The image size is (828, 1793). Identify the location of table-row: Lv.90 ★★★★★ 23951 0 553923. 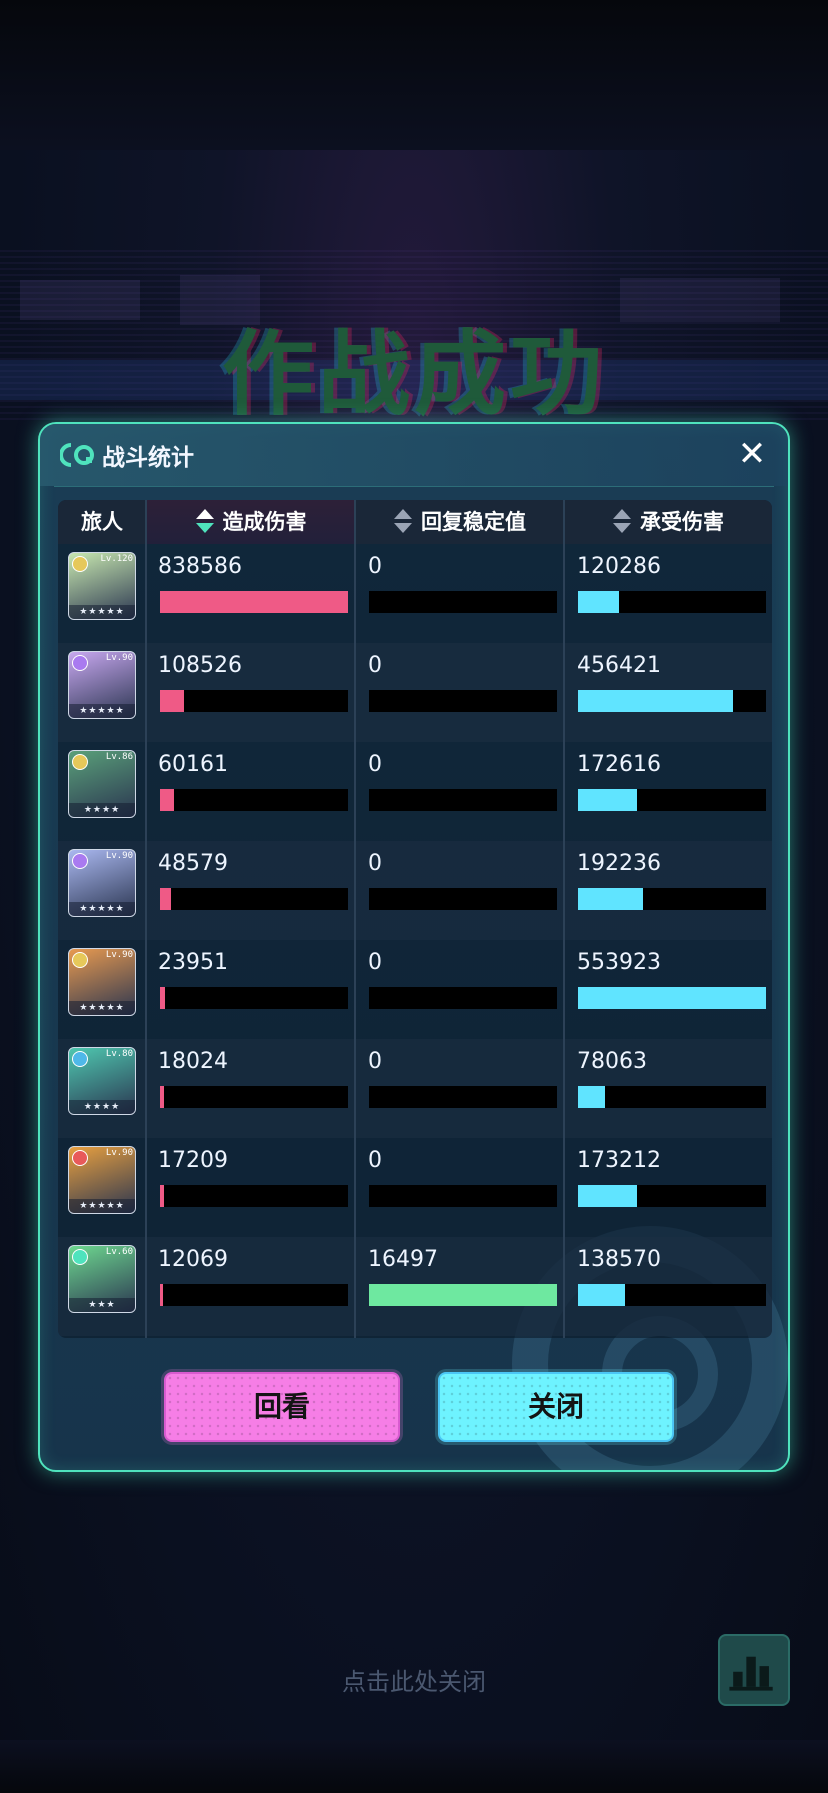
(415, 989).